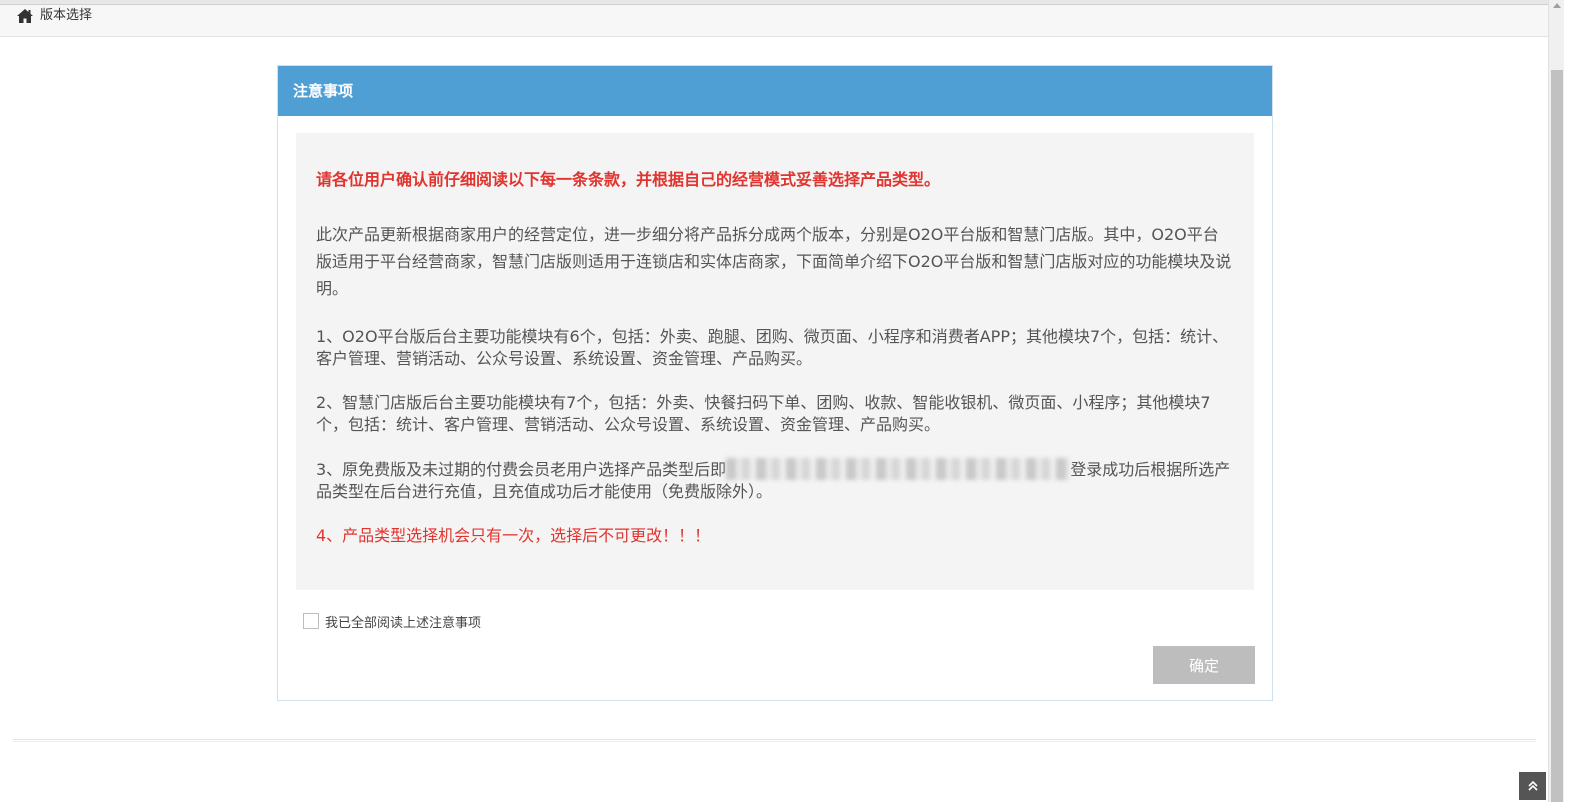 The image size is (1580, 802). What do you see at coordinates (775, 91) in the screenshot?
I see `panel-title: 注意事项` at bounding box center [775, 91].